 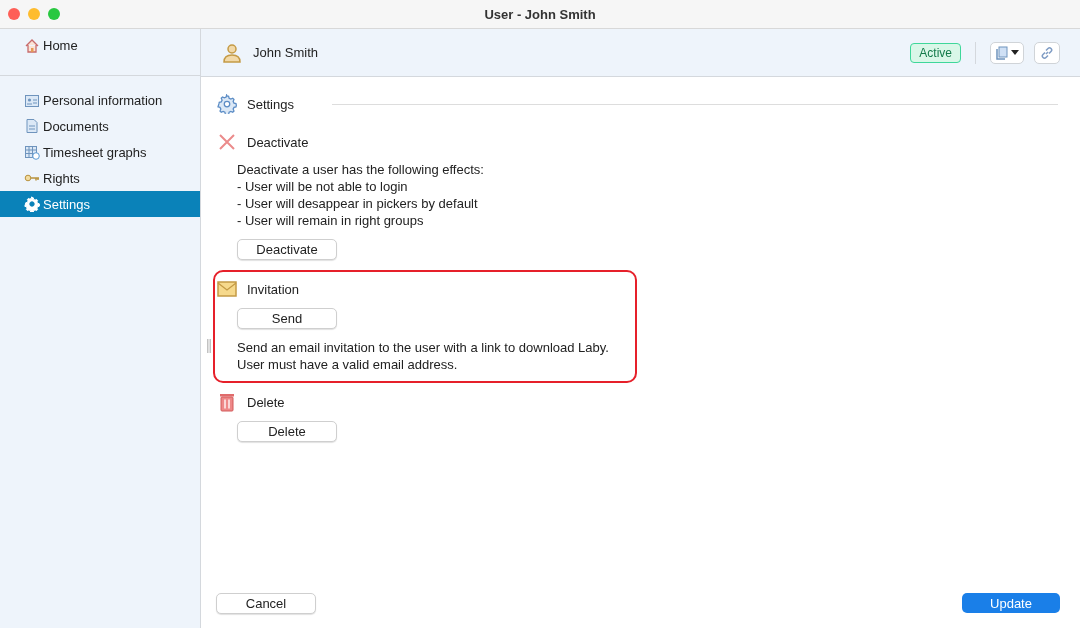 I want to click on id-card-icon, so click(x=32, y=100).